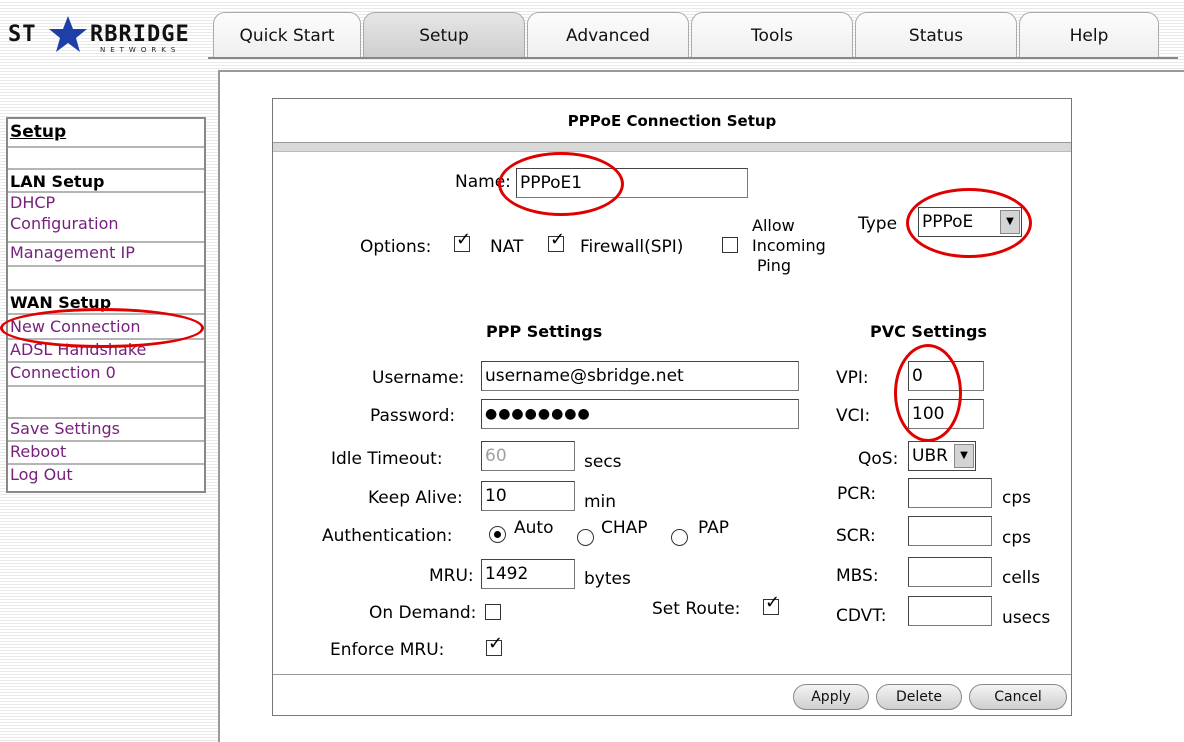 The image size is (1184, 742). Describe the element at coordinates (853, 416) in the screenshot. I see `vci-label: VCI:` at that location.